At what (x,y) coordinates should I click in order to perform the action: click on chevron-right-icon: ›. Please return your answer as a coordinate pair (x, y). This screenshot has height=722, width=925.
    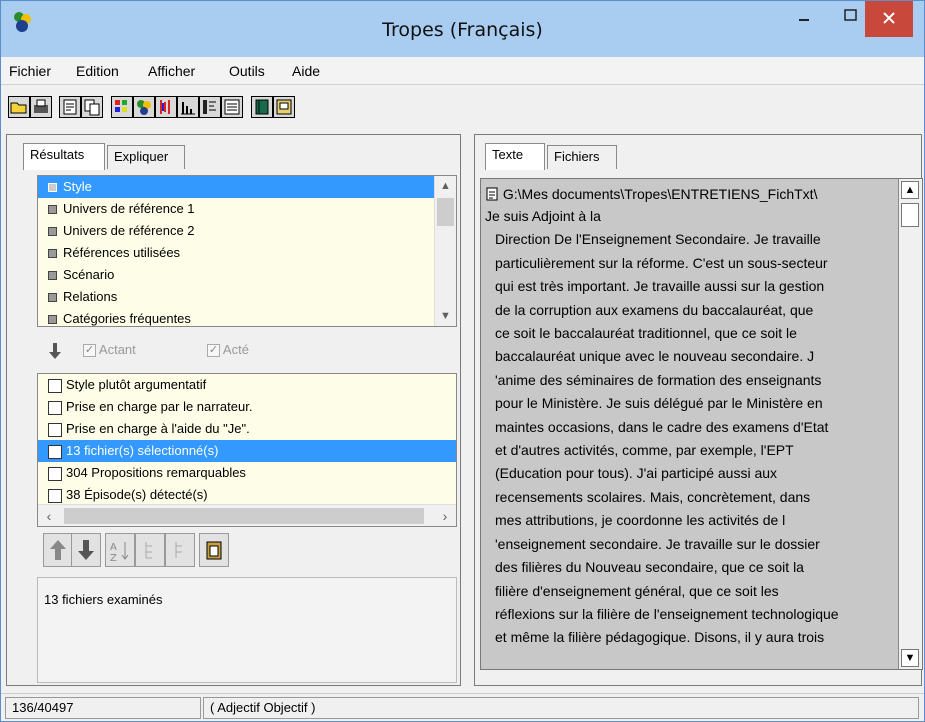
    Looking at the image, I should click on (445, 515).